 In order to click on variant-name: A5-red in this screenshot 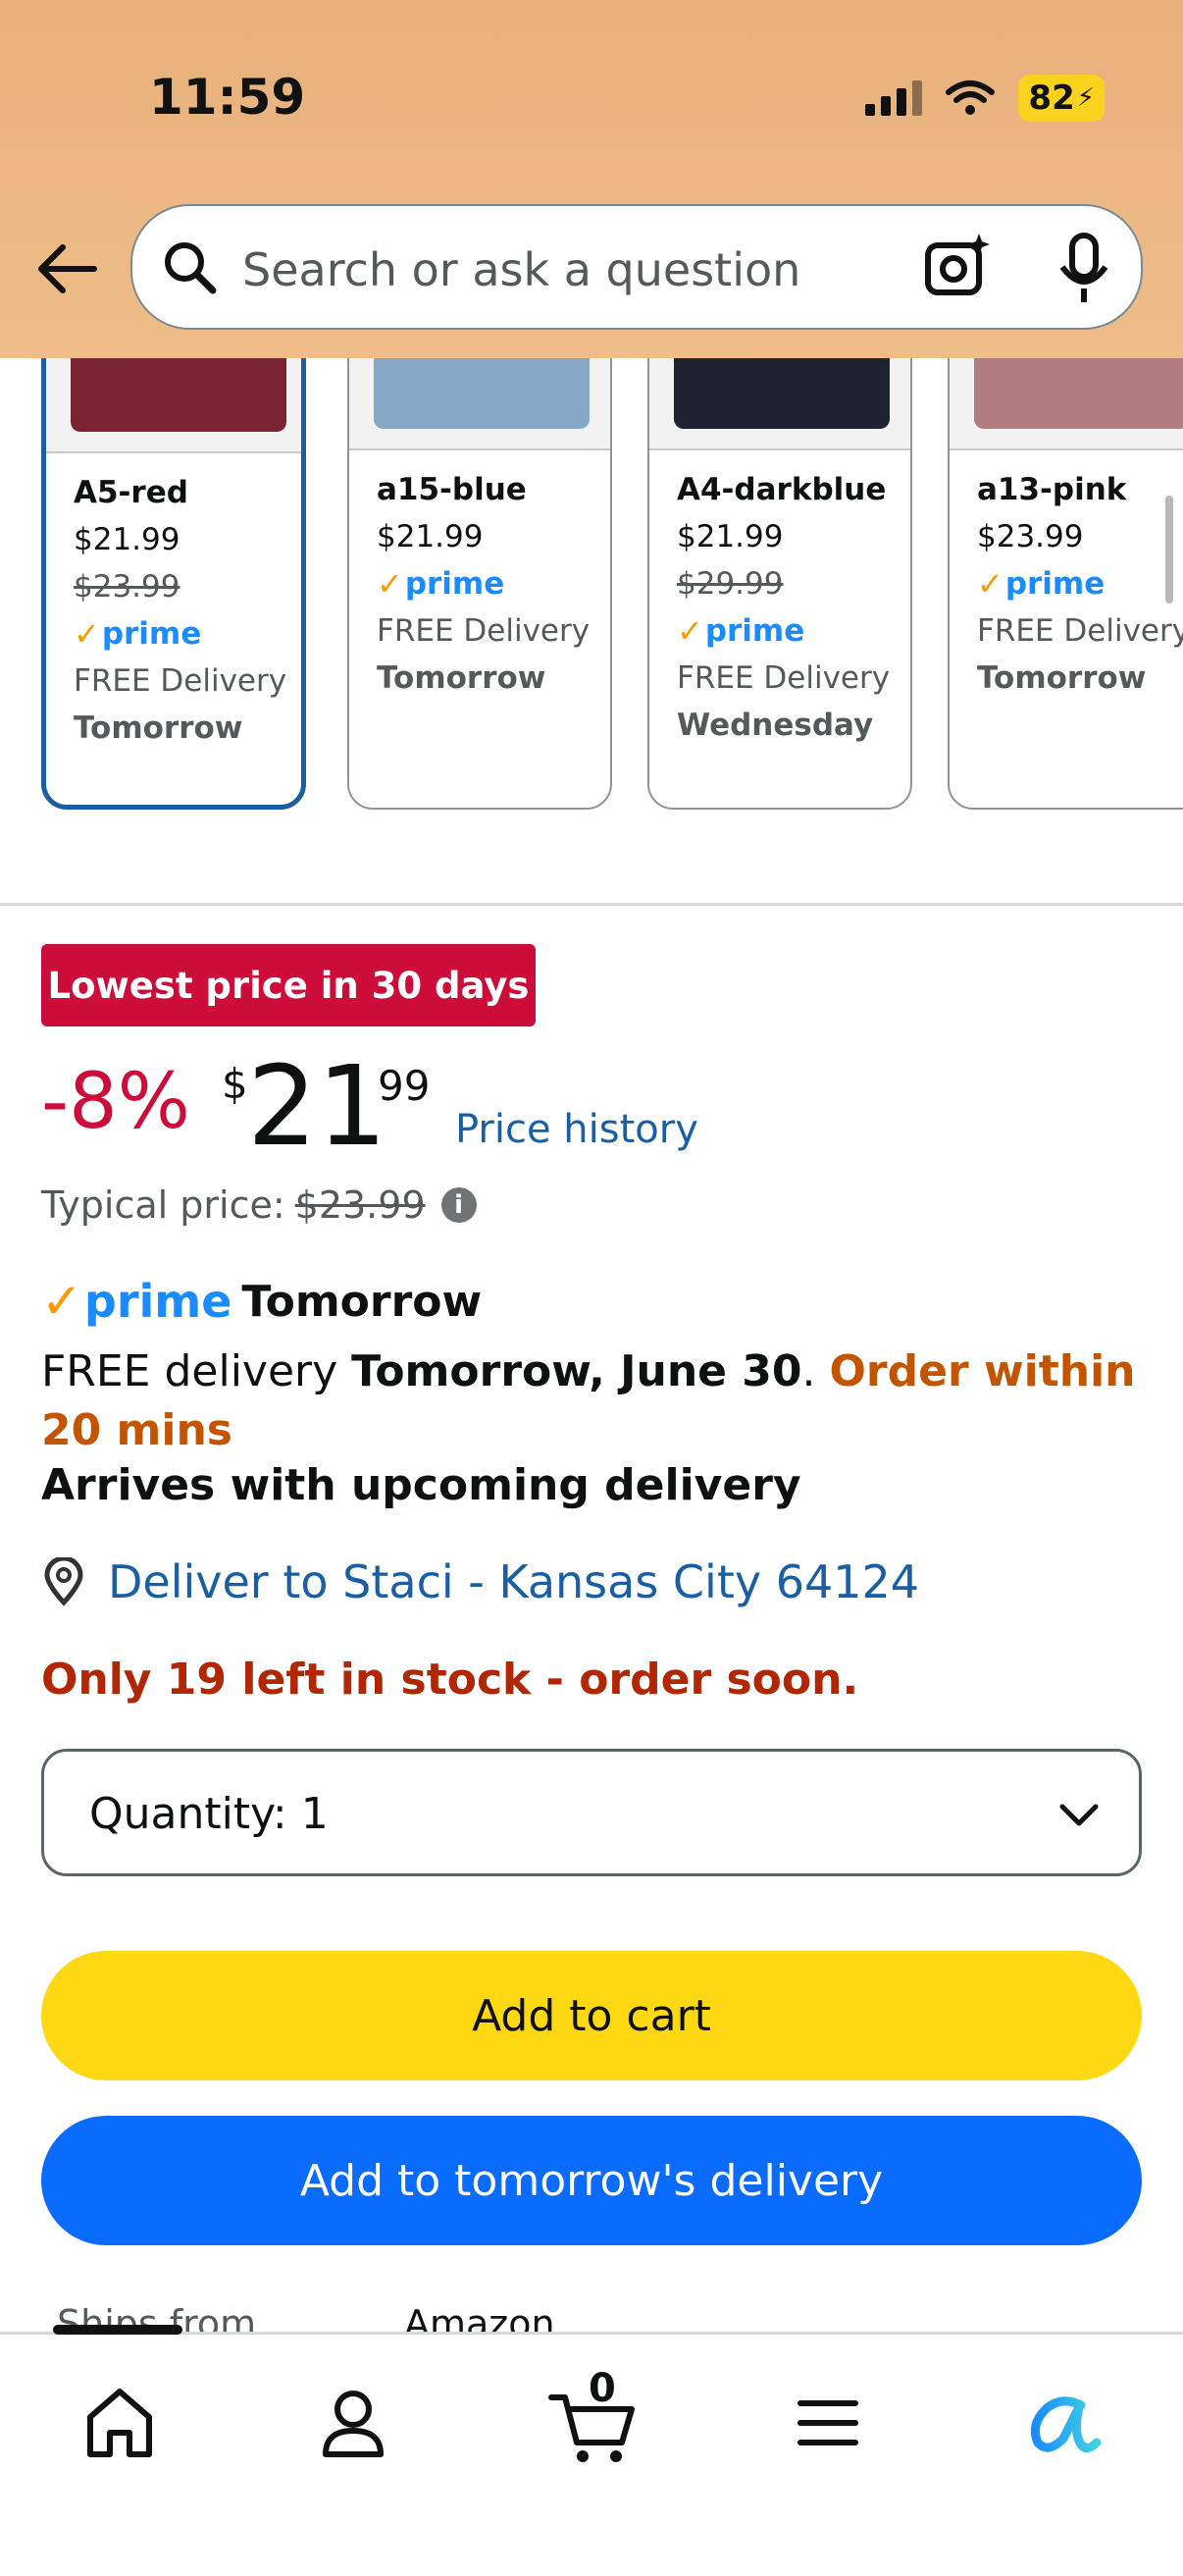, I will do `click(131, 492)`.